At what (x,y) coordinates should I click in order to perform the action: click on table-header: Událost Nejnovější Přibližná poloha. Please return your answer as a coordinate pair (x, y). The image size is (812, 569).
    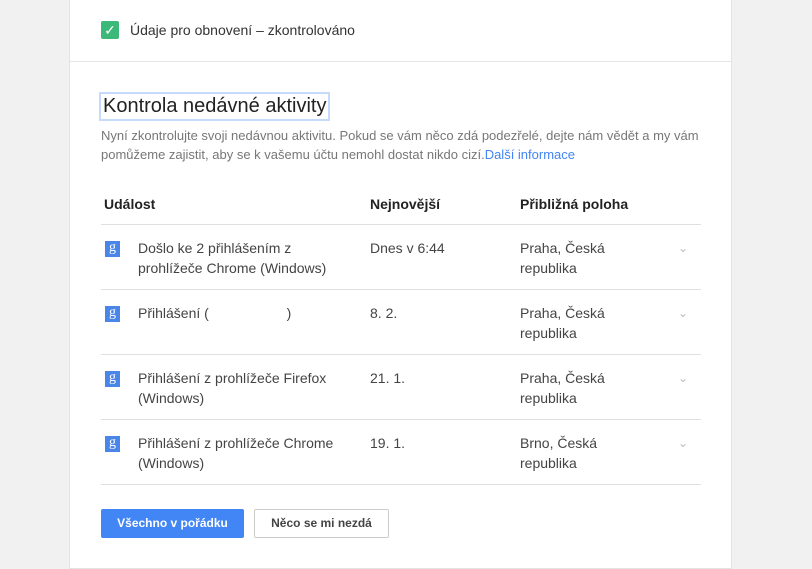
    Looking at the image, I should click on (401, 205).